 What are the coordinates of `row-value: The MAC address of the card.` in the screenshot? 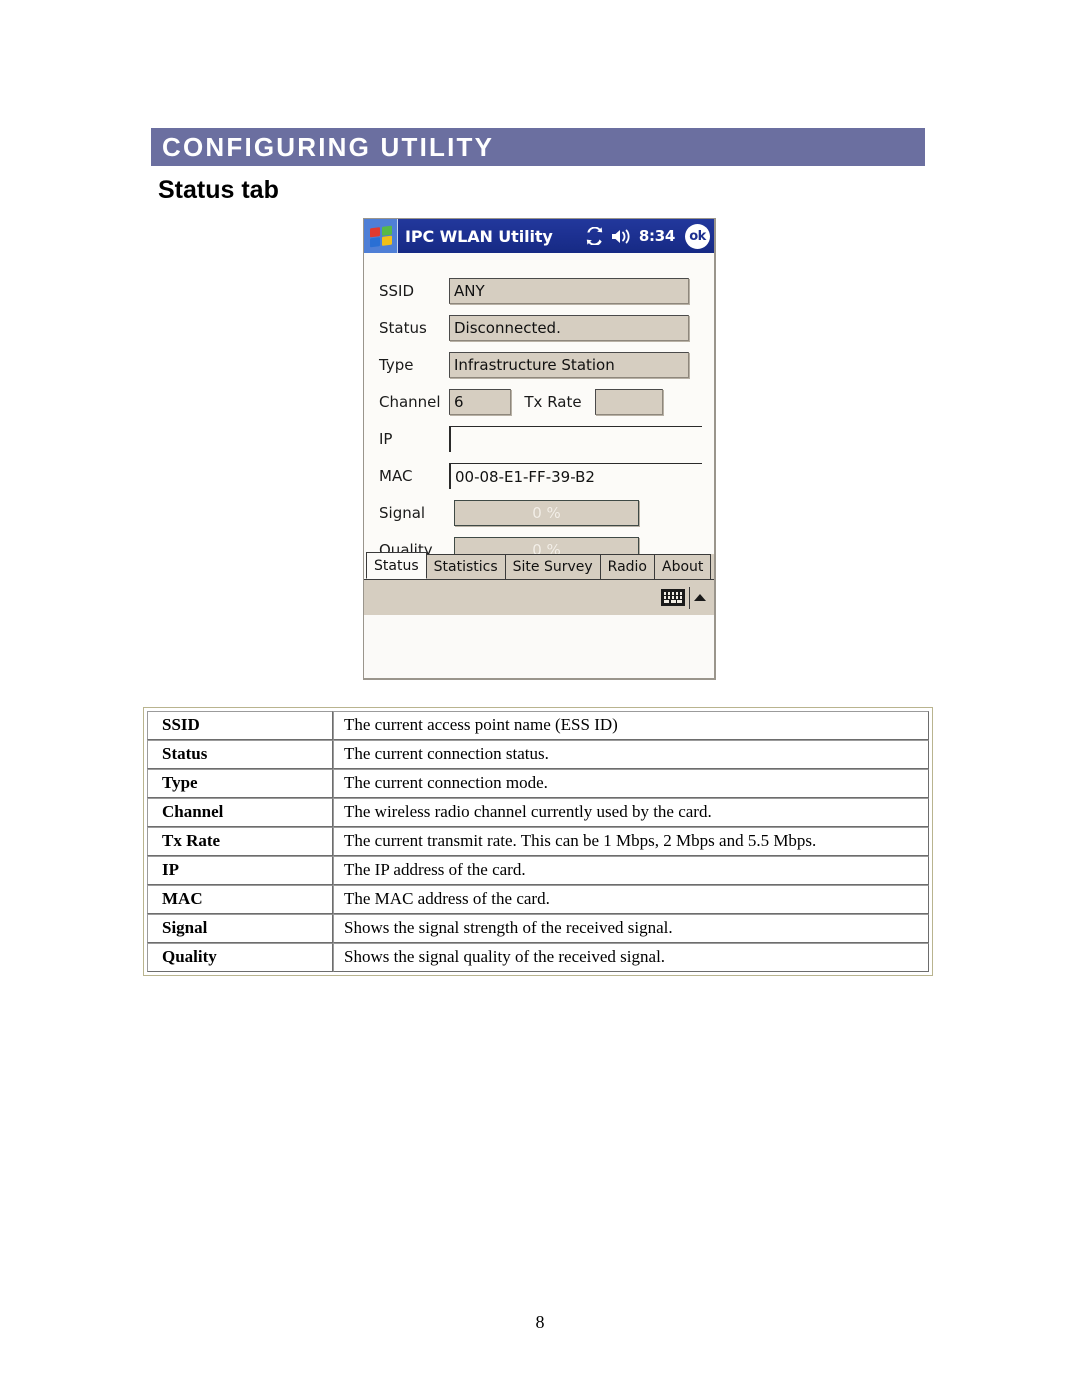 It's located at (631, 899).